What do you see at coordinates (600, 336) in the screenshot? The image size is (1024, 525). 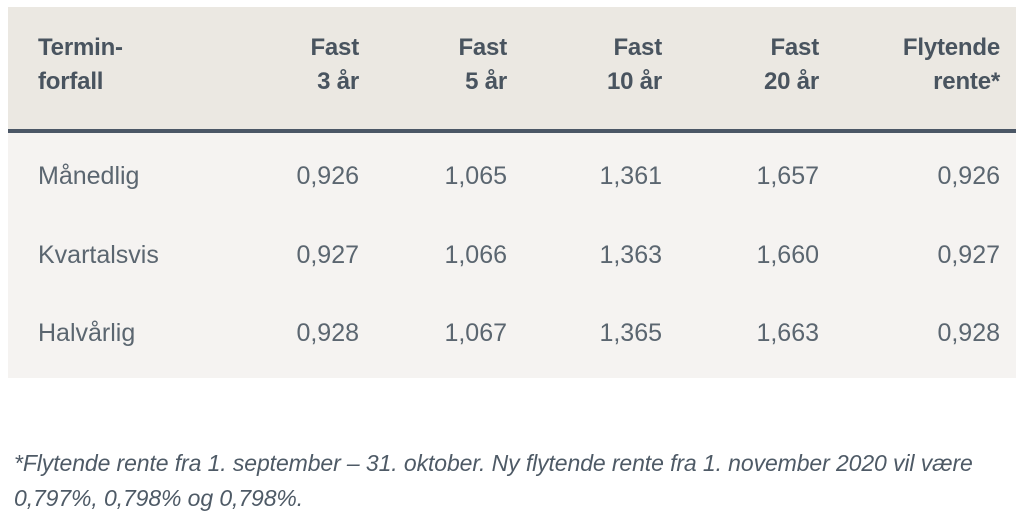 I see `cell-halvarlig-fast10: 1,365` at bounding box center [600, 336].